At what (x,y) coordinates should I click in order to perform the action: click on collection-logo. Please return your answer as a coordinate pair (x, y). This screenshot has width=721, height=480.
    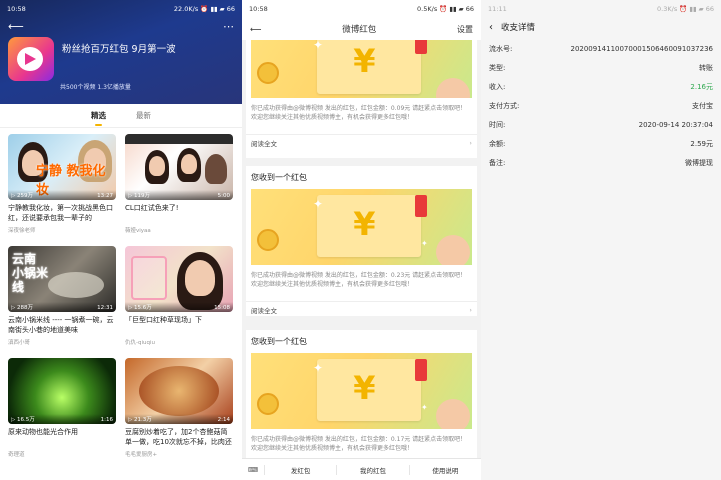
    Looking at the image, I should click on (31, 59).